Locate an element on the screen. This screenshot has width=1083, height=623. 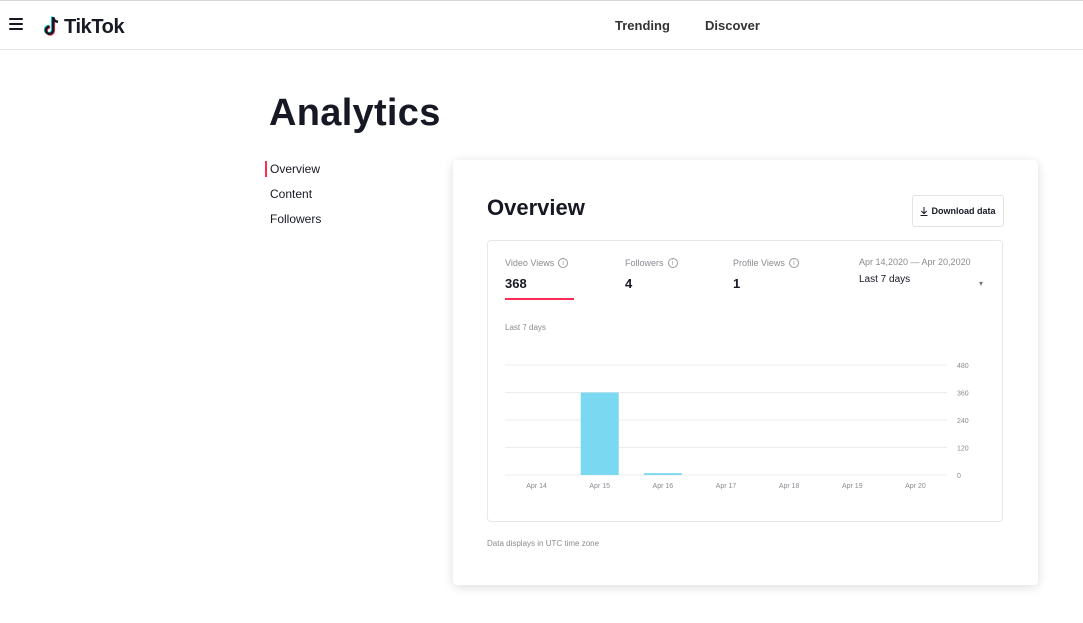
metric-profile-views: Profile Views i 1 is located at coordinates (766, 274).